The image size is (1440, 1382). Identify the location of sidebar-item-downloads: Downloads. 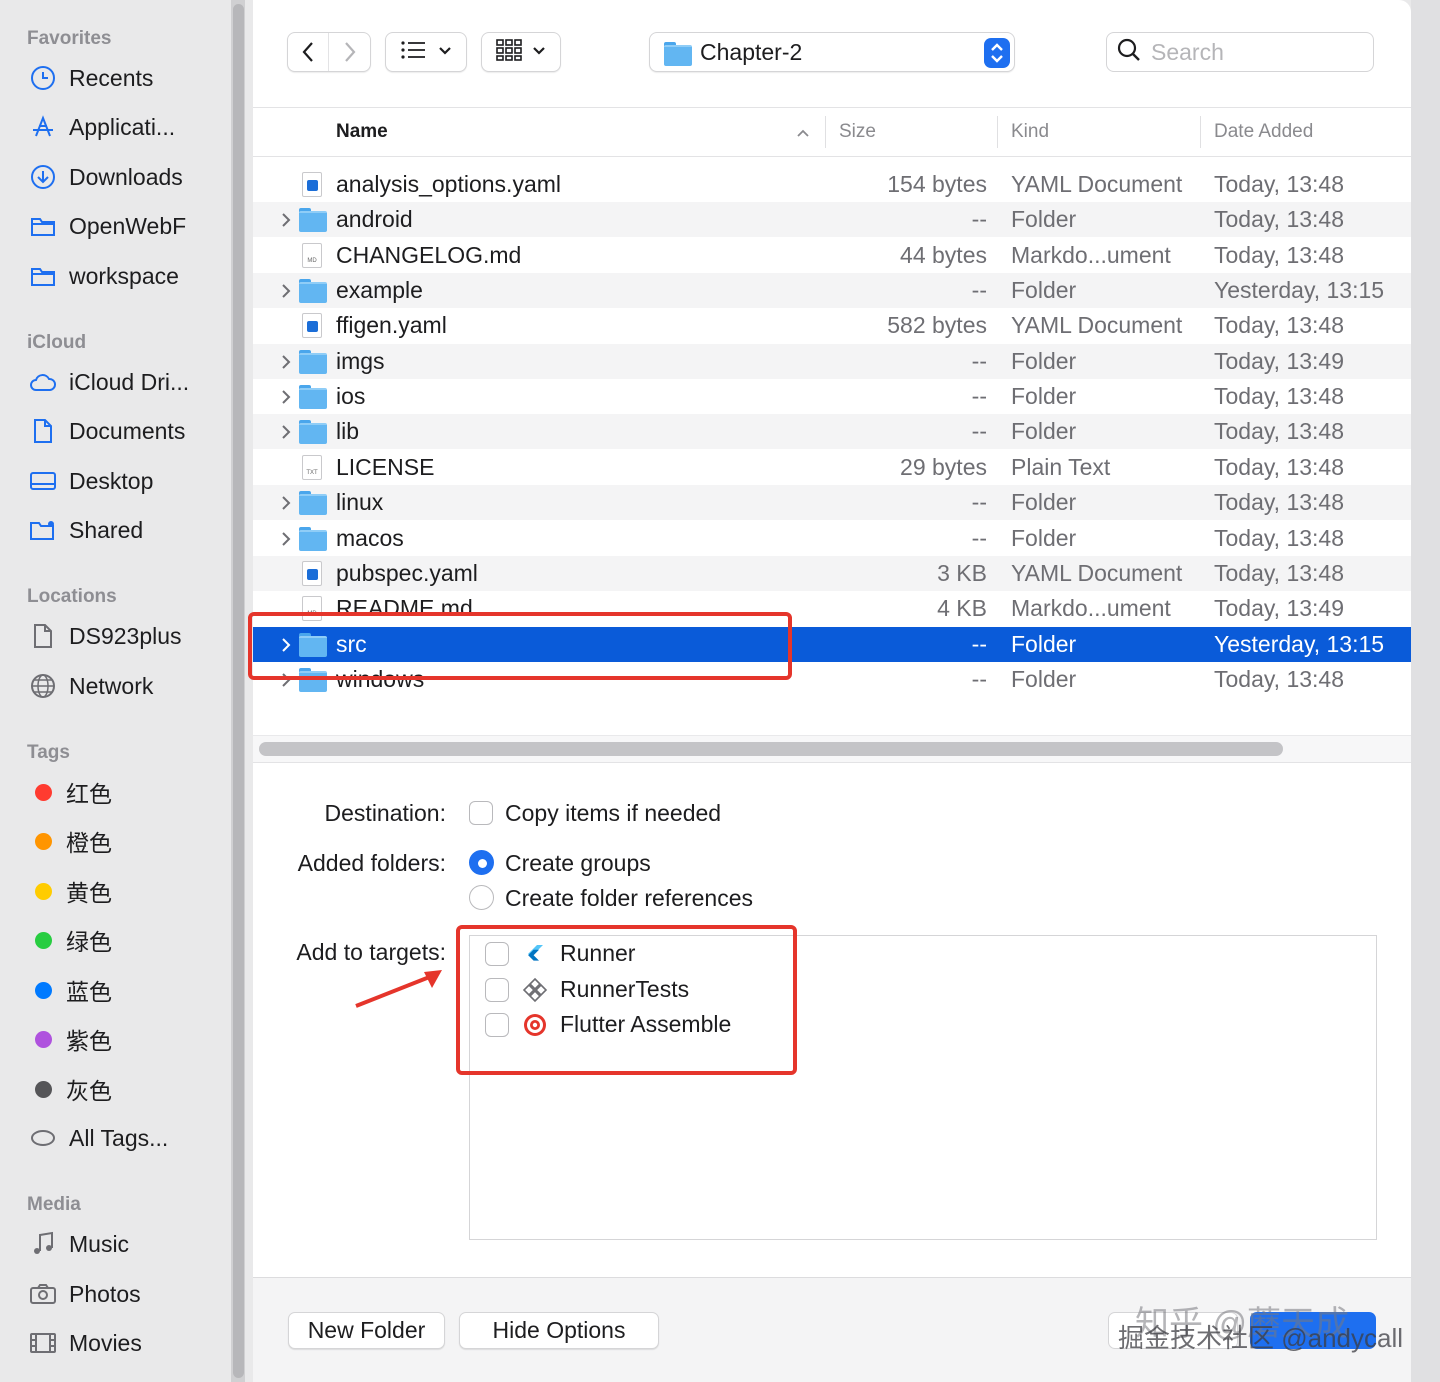
(105, 177).